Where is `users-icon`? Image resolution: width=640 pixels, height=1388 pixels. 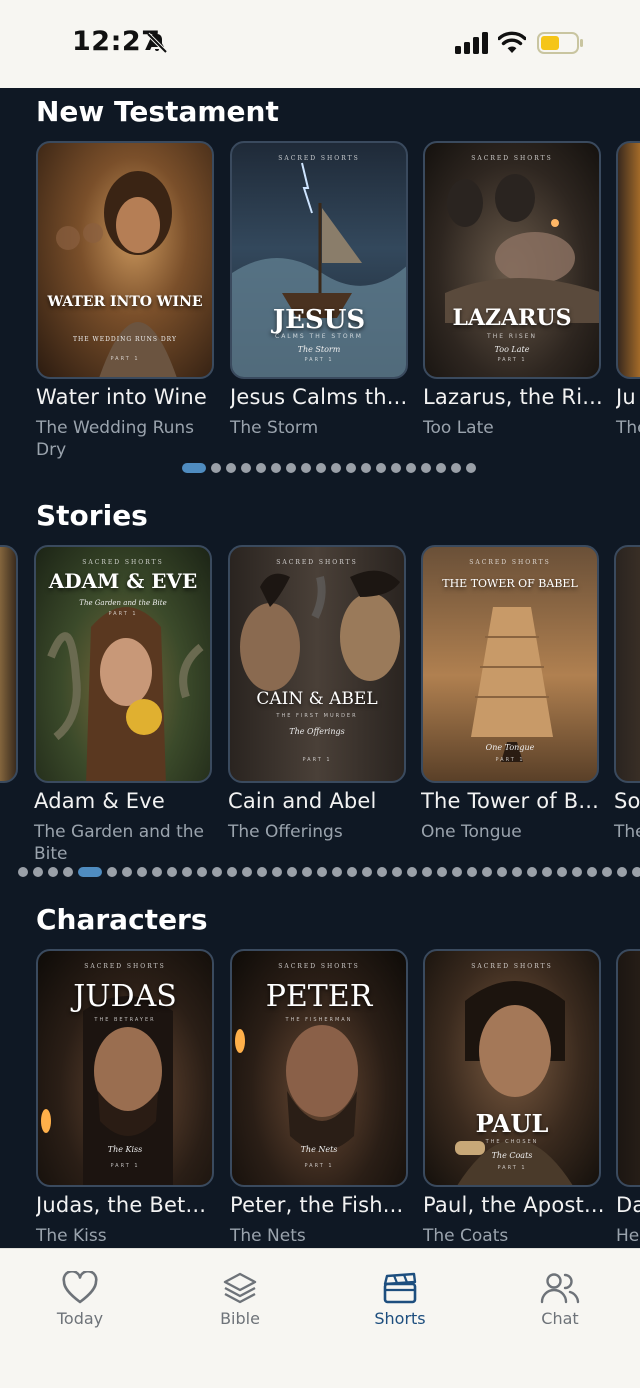 users-icon is located at coordinates (560, 1288).